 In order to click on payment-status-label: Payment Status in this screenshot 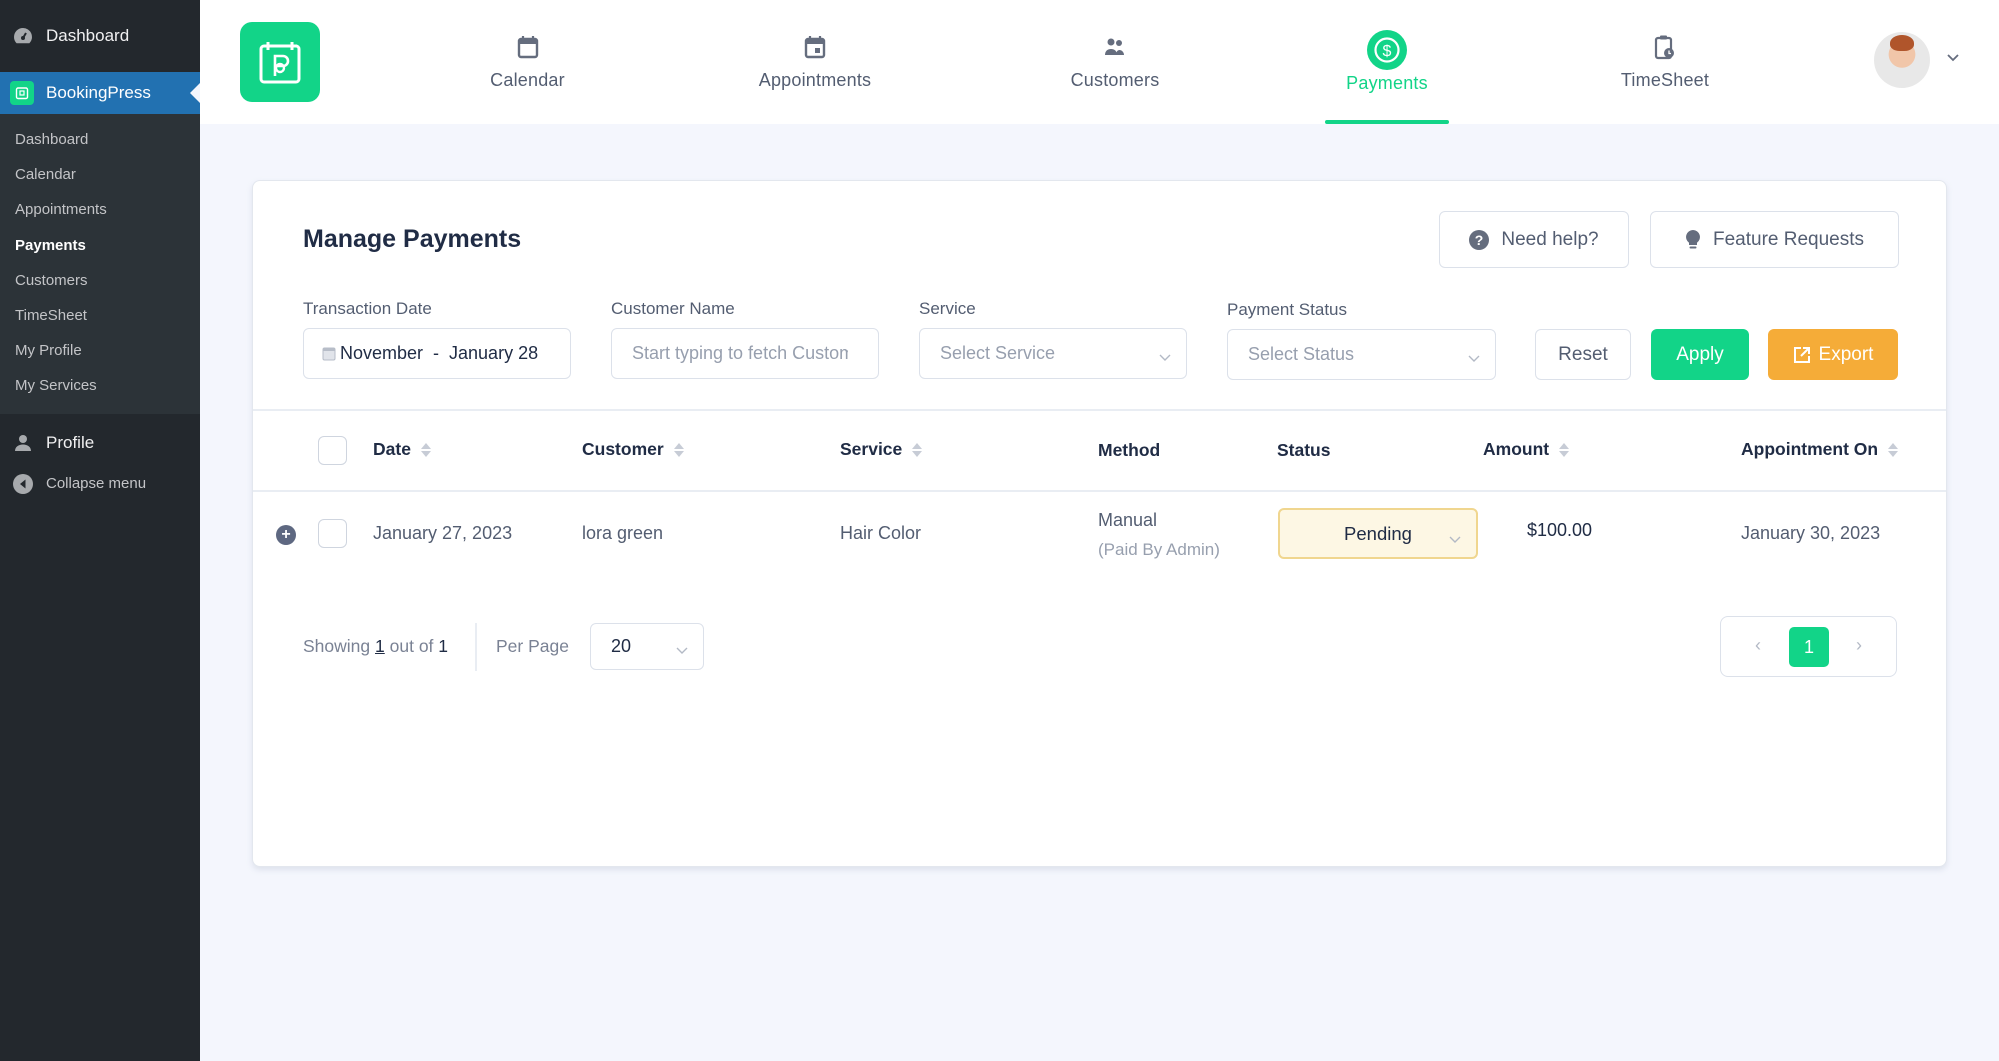, I will do `click(1287, 309)`.